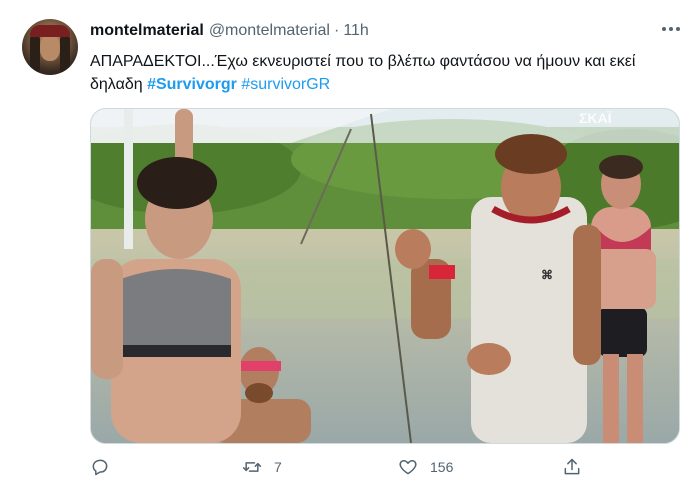 The width and height of the screenshot is (700, 492). What do you see at coordinates (425, 467) in the screenshot?
I see `like-button: 156` at bounding box center [425, 467].